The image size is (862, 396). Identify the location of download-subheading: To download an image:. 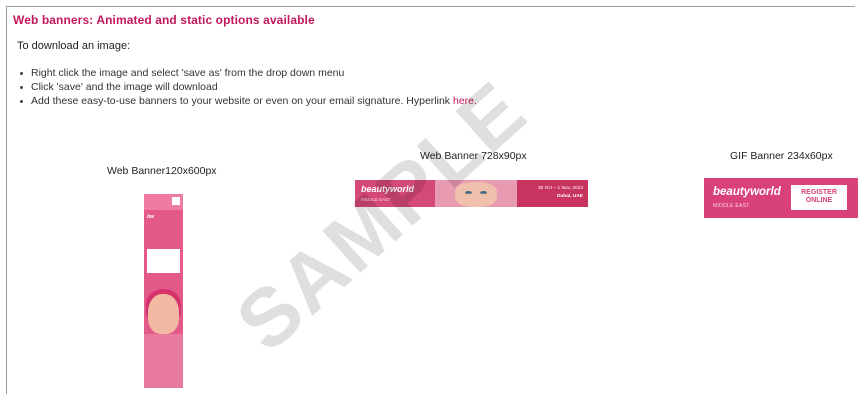
(74, 46).